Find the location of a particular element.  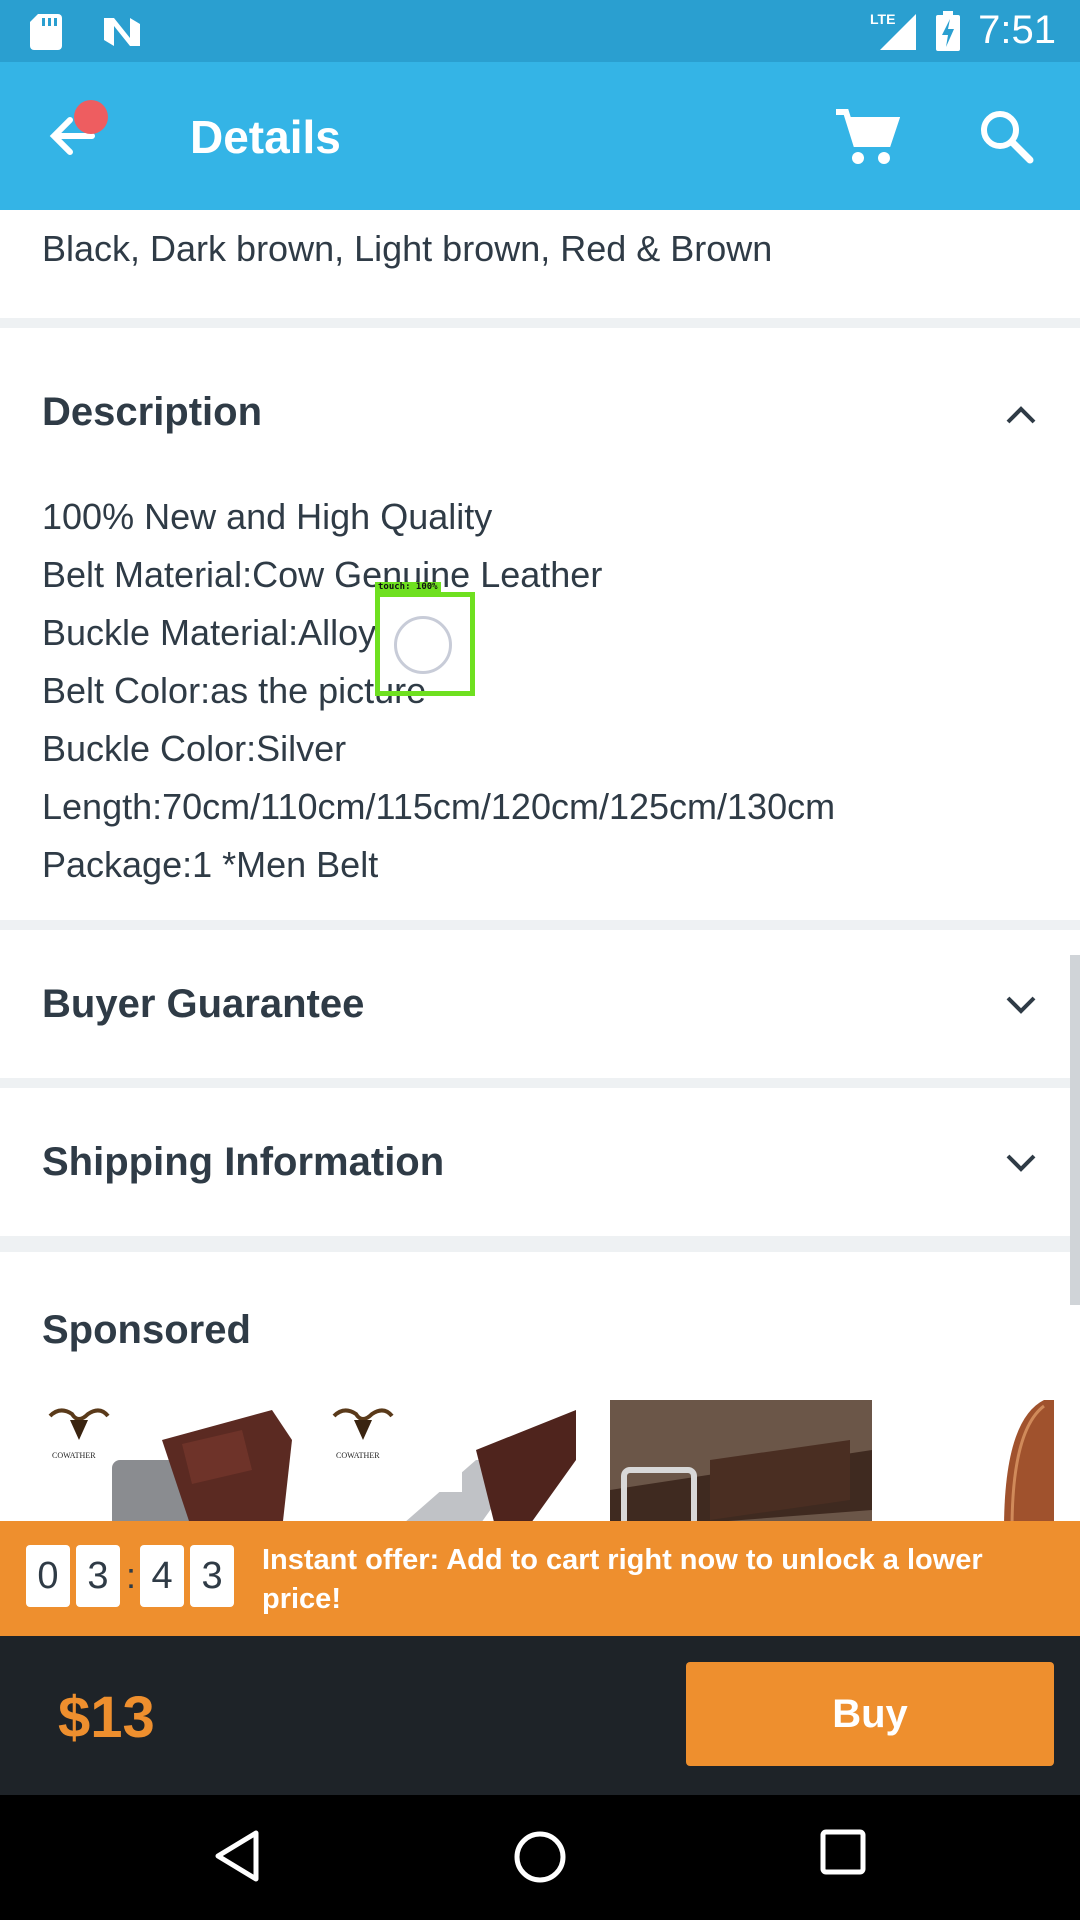

buyer-guarantee-section: Buyer Guarantee is located at coordinates (540, 1004).